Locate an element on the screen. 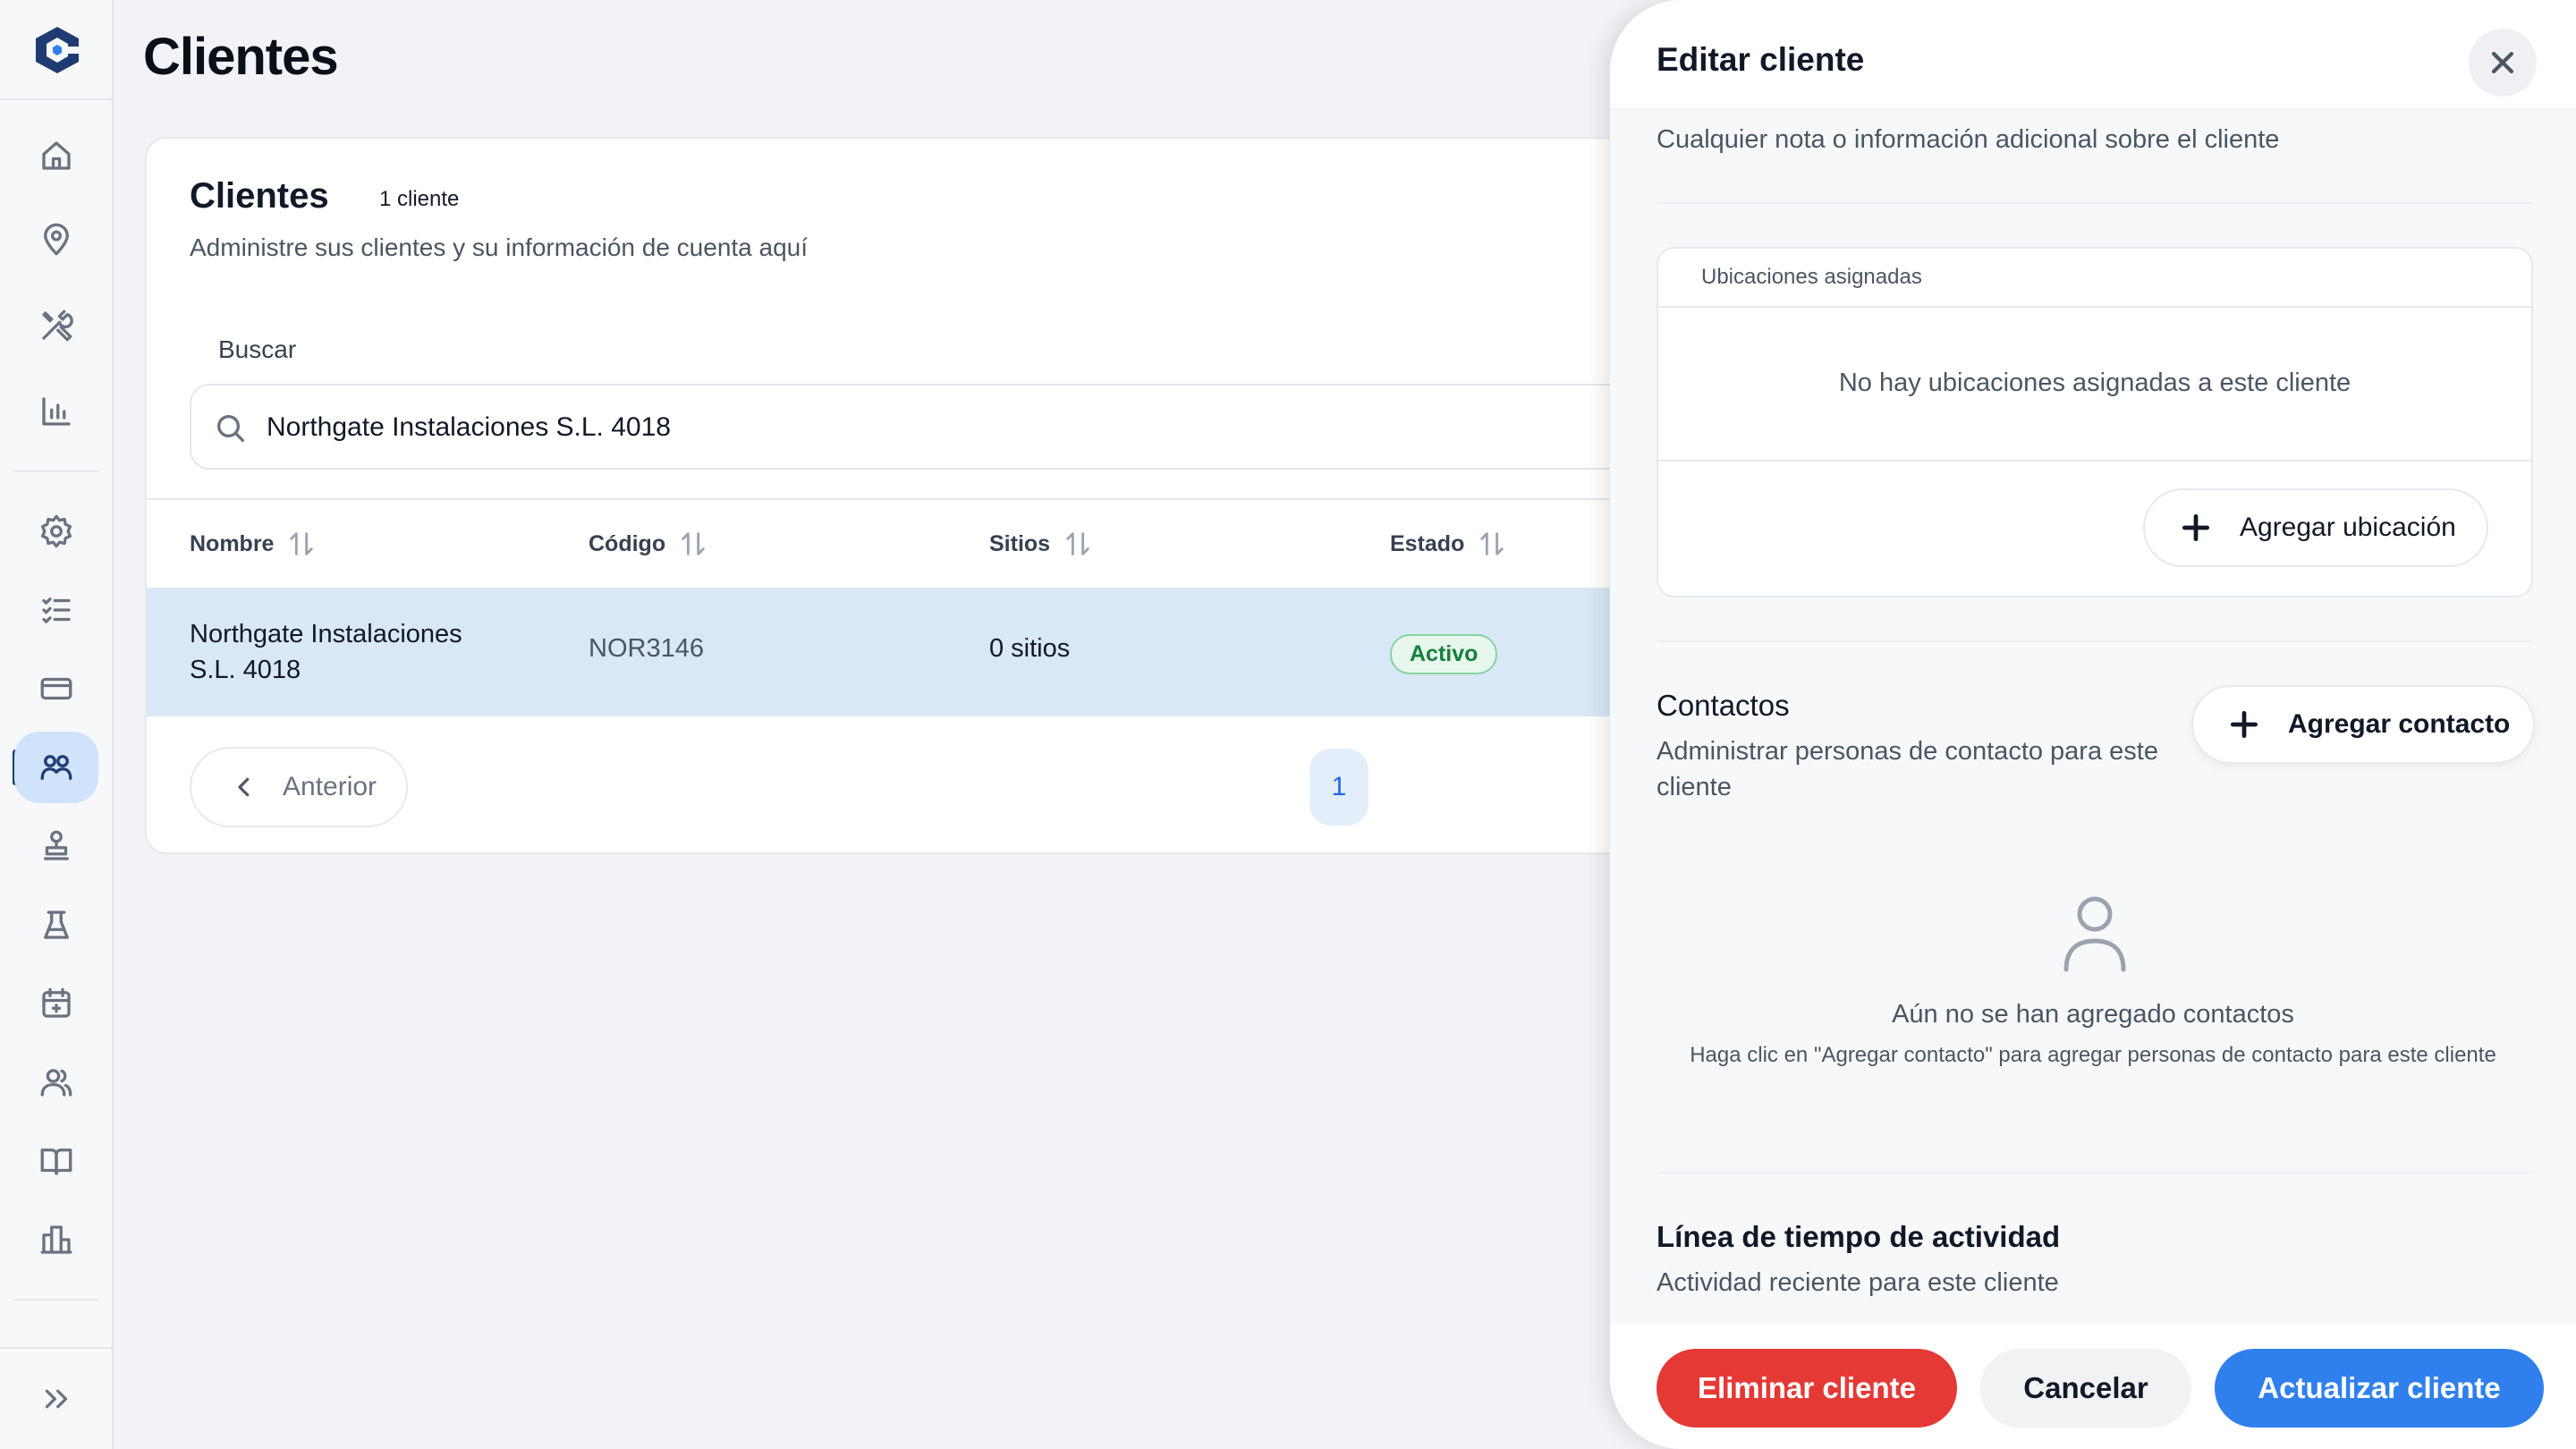  count-badge: 1 cliente is located at coordinates (419, 199).